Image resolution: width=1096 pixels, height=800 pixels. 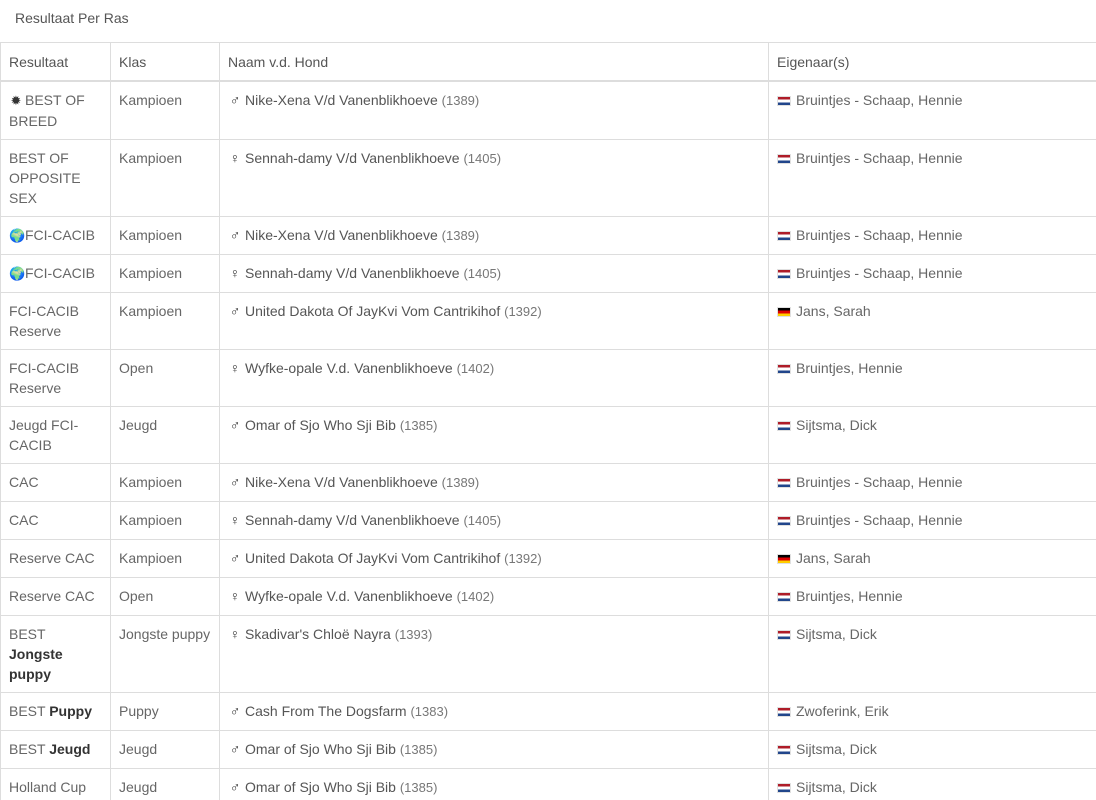 I want to click on burst-icon: ✹, so click(x=16, y=100).